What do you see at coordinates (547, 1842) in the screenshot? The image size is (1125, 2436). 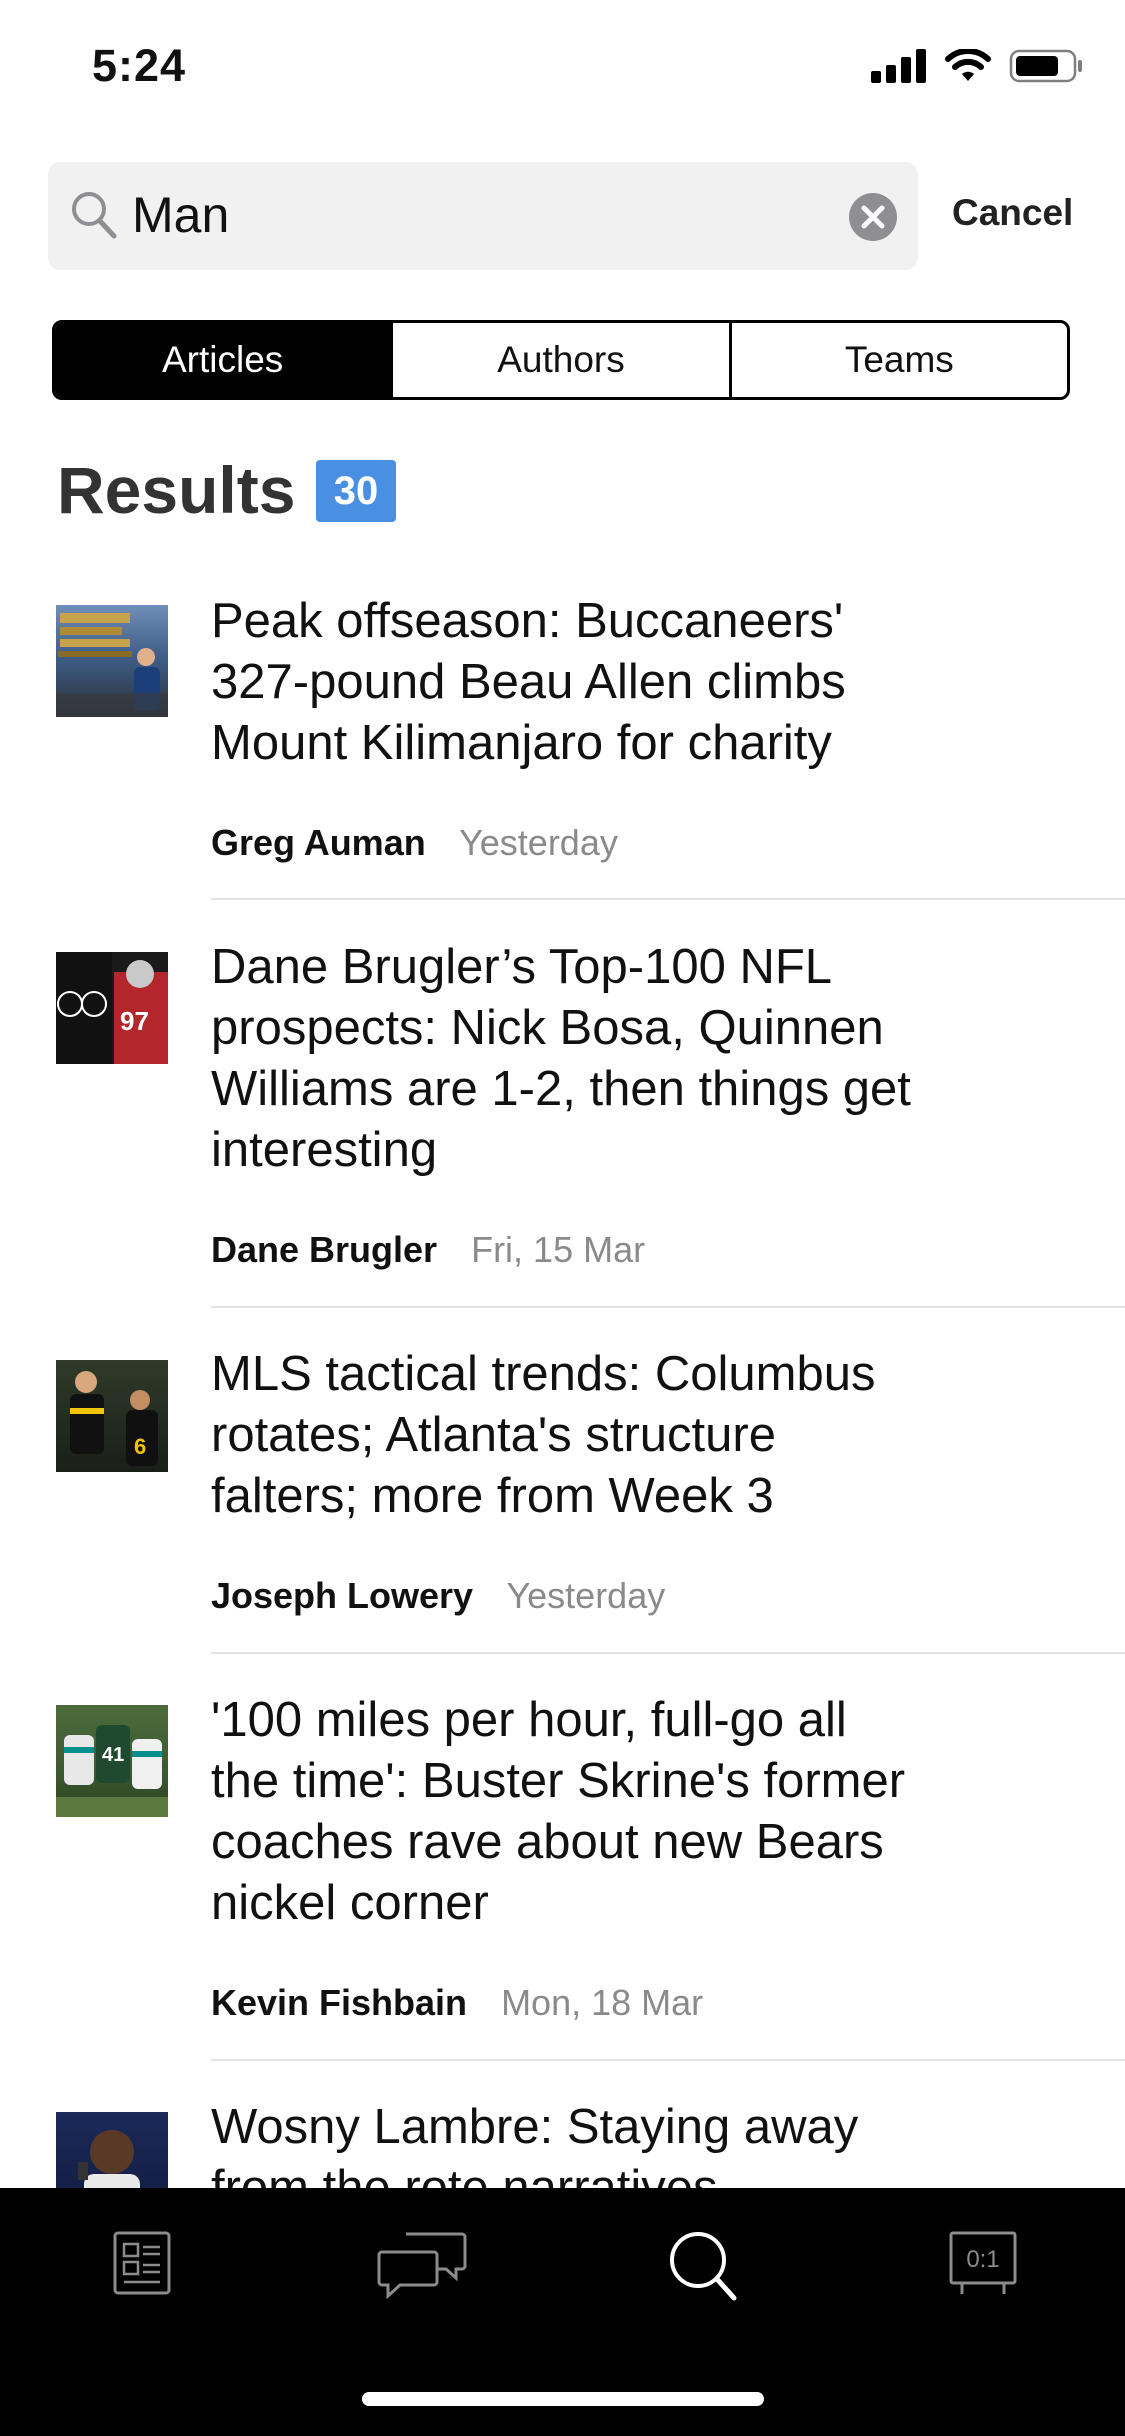 I see `article-title-line: coaches rave about new Bears` at bounding box center [547, 1842].